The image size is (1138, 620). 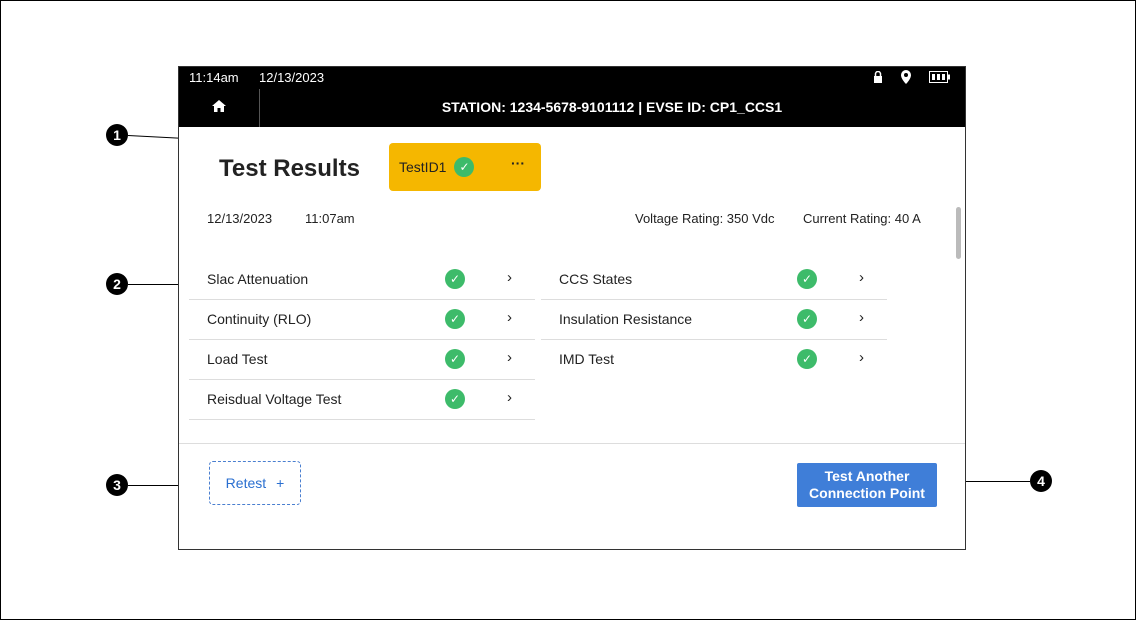 I want to click on callout-4: 4, so click(x=1041, y=481).